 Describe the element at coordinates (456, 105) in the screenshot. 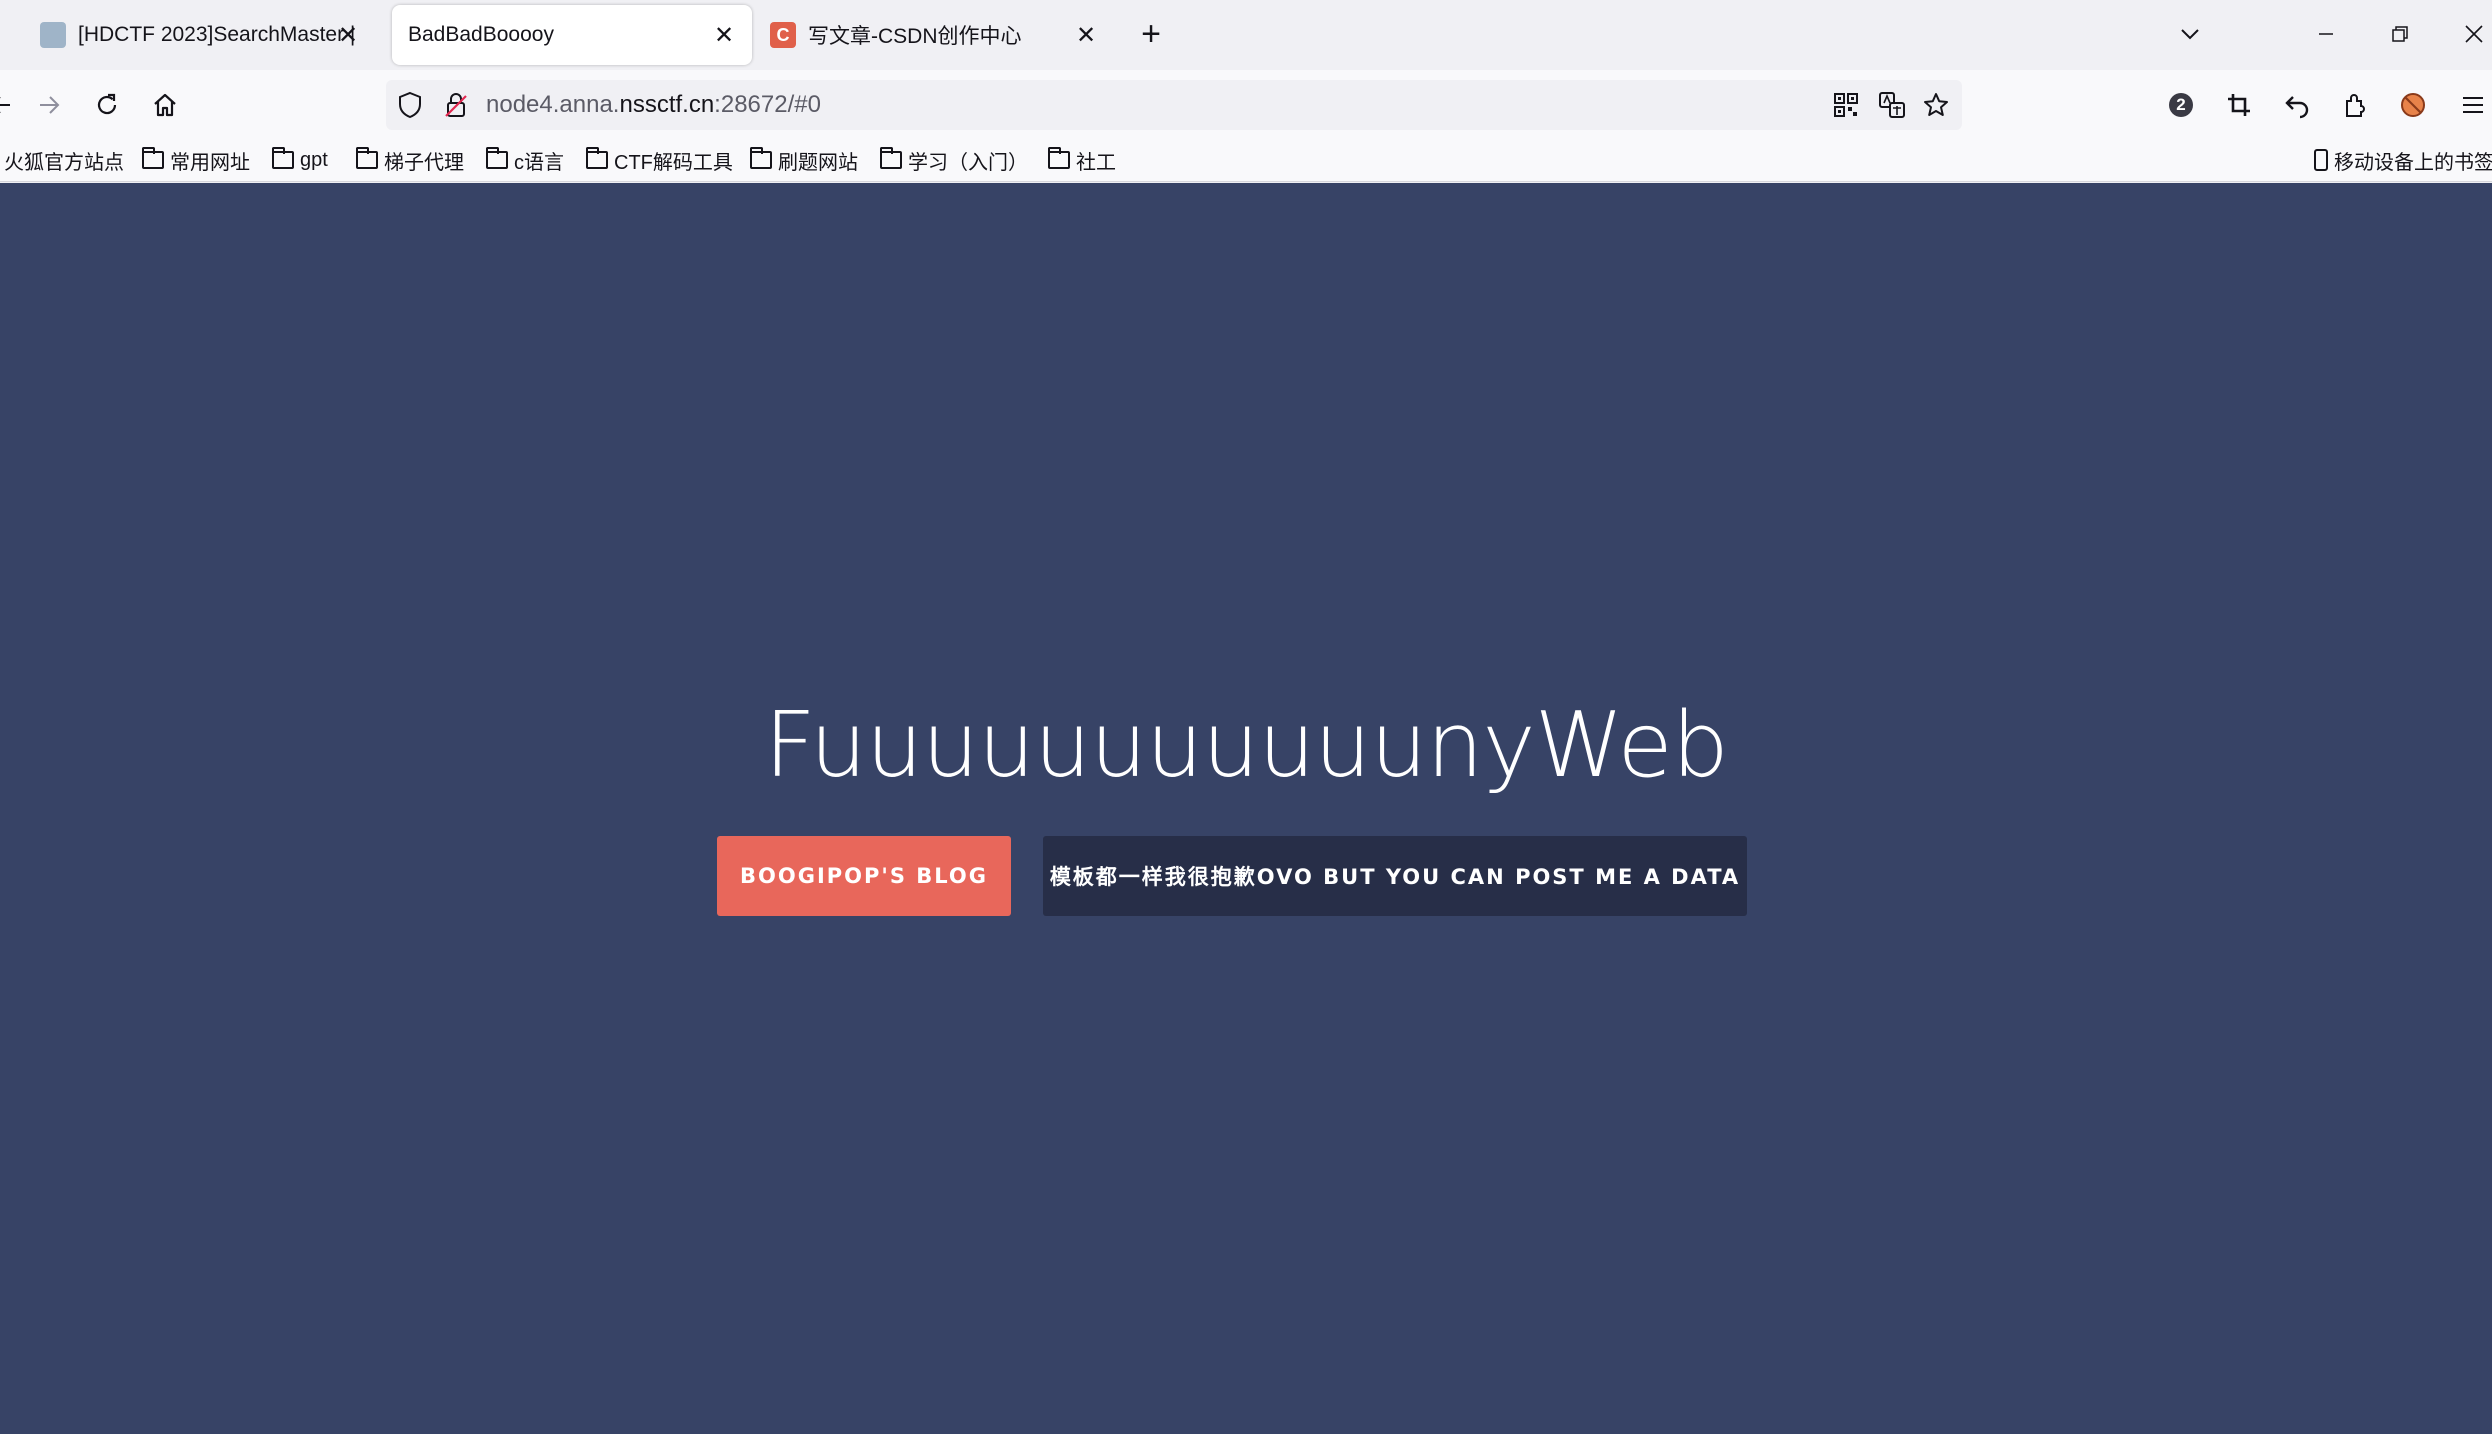

I see `insecure-lock-icon` at that location.